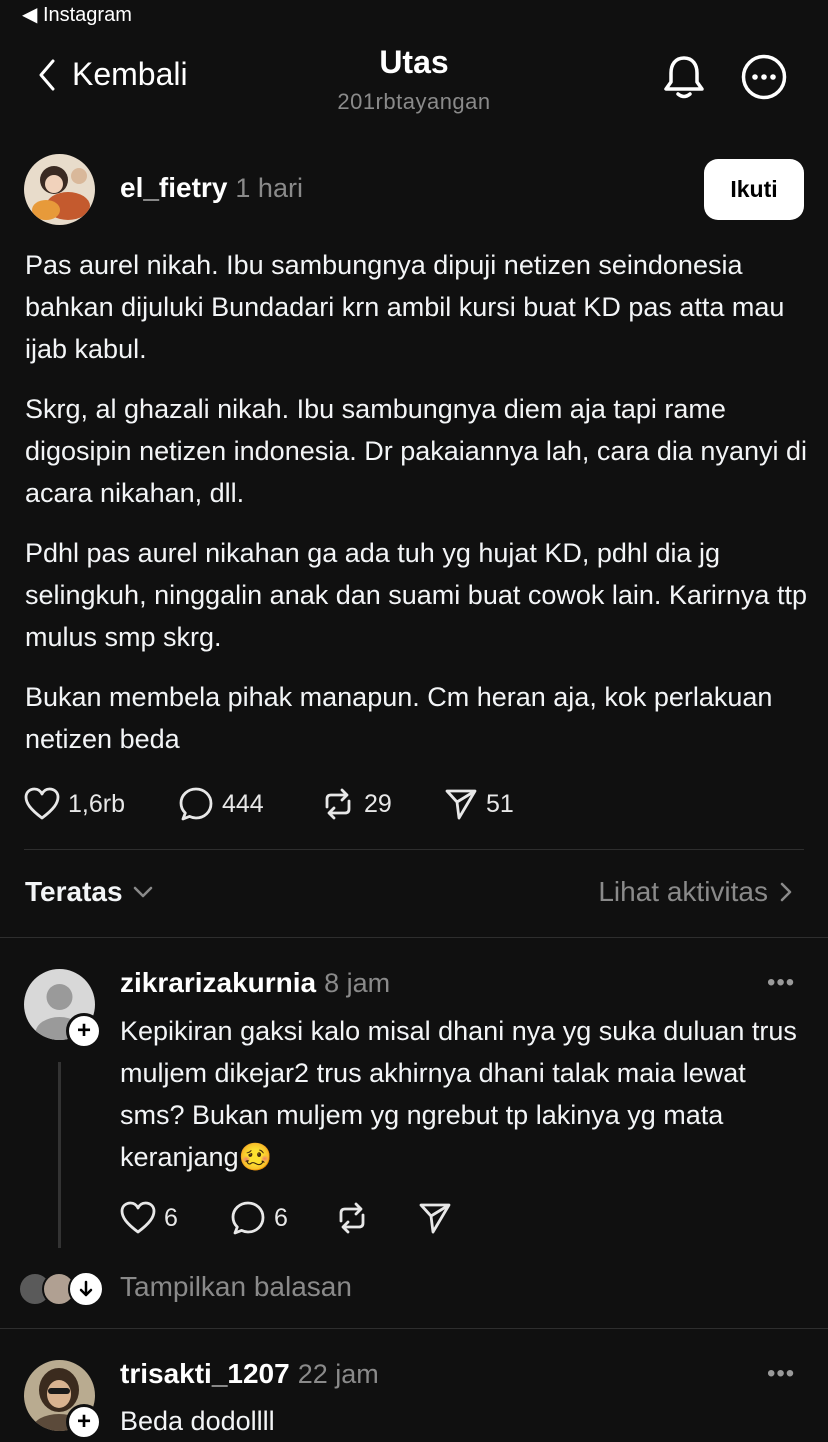 This screenshot has width=828, height=1442. I want to click on follow-button: Ikuti, so click(754, 189).